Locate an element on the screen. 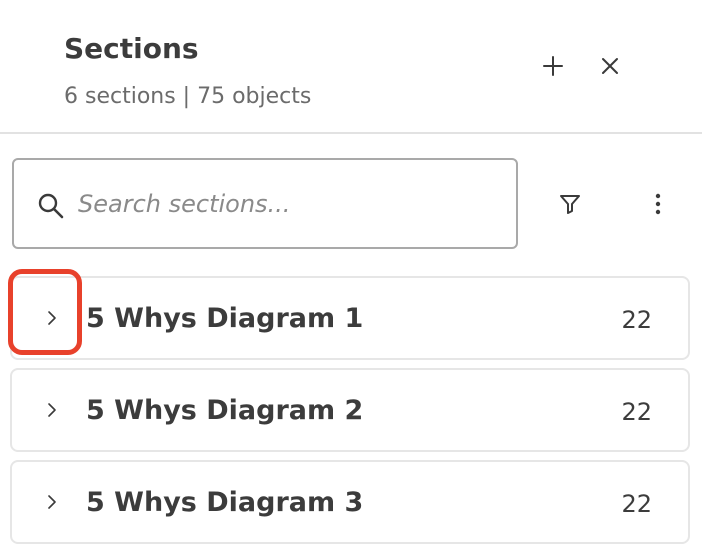 The height and width of the screenshot is (548, 702). add-section-button is located at coordinates (553, 68).